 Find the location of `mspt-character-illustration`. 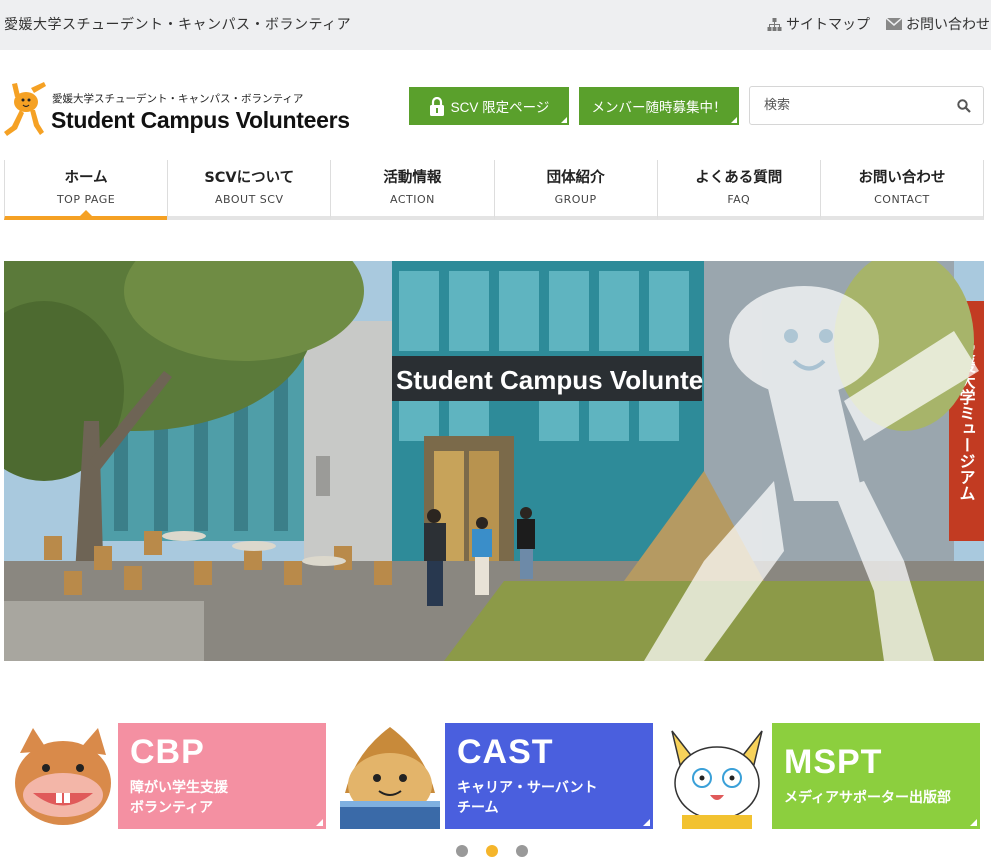

mspt-character-illustration is located at coordinates (717, 776).